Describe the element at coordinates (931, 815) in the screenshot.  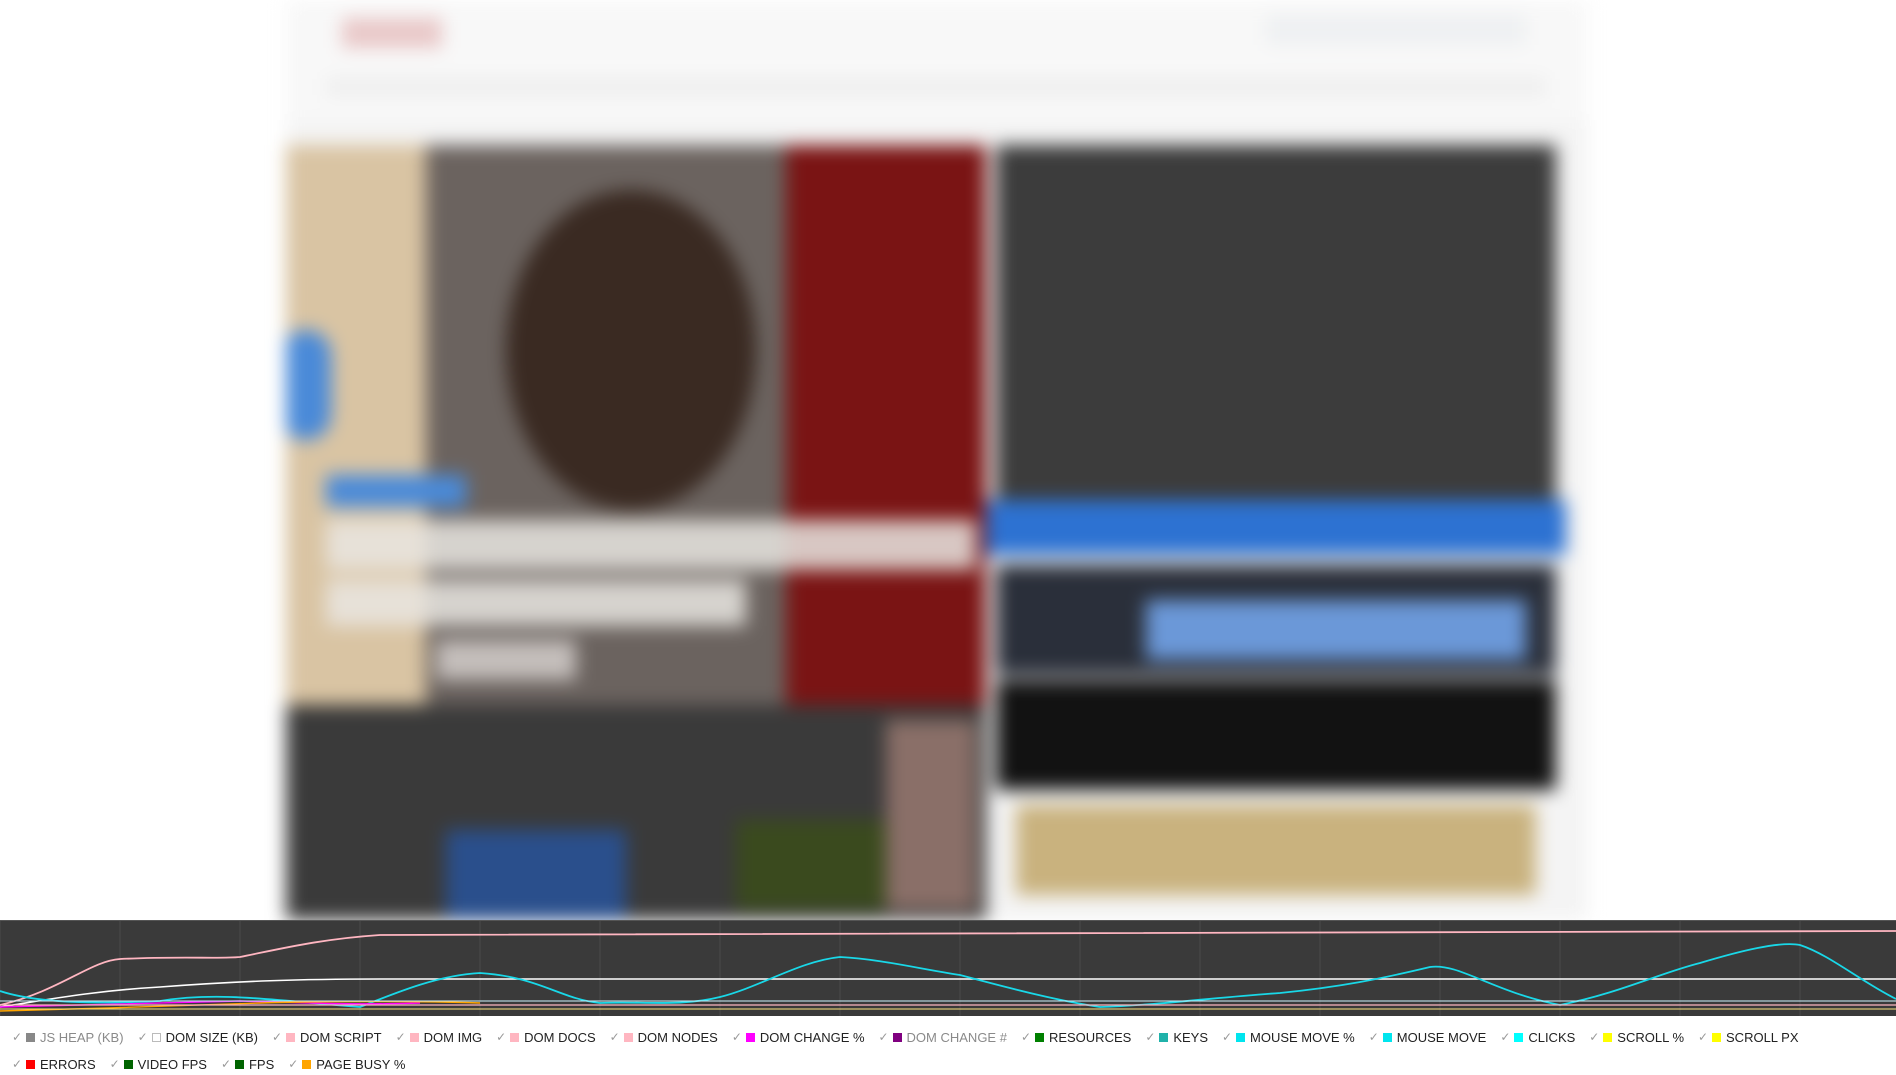
I see `lower-card-person` at that location.